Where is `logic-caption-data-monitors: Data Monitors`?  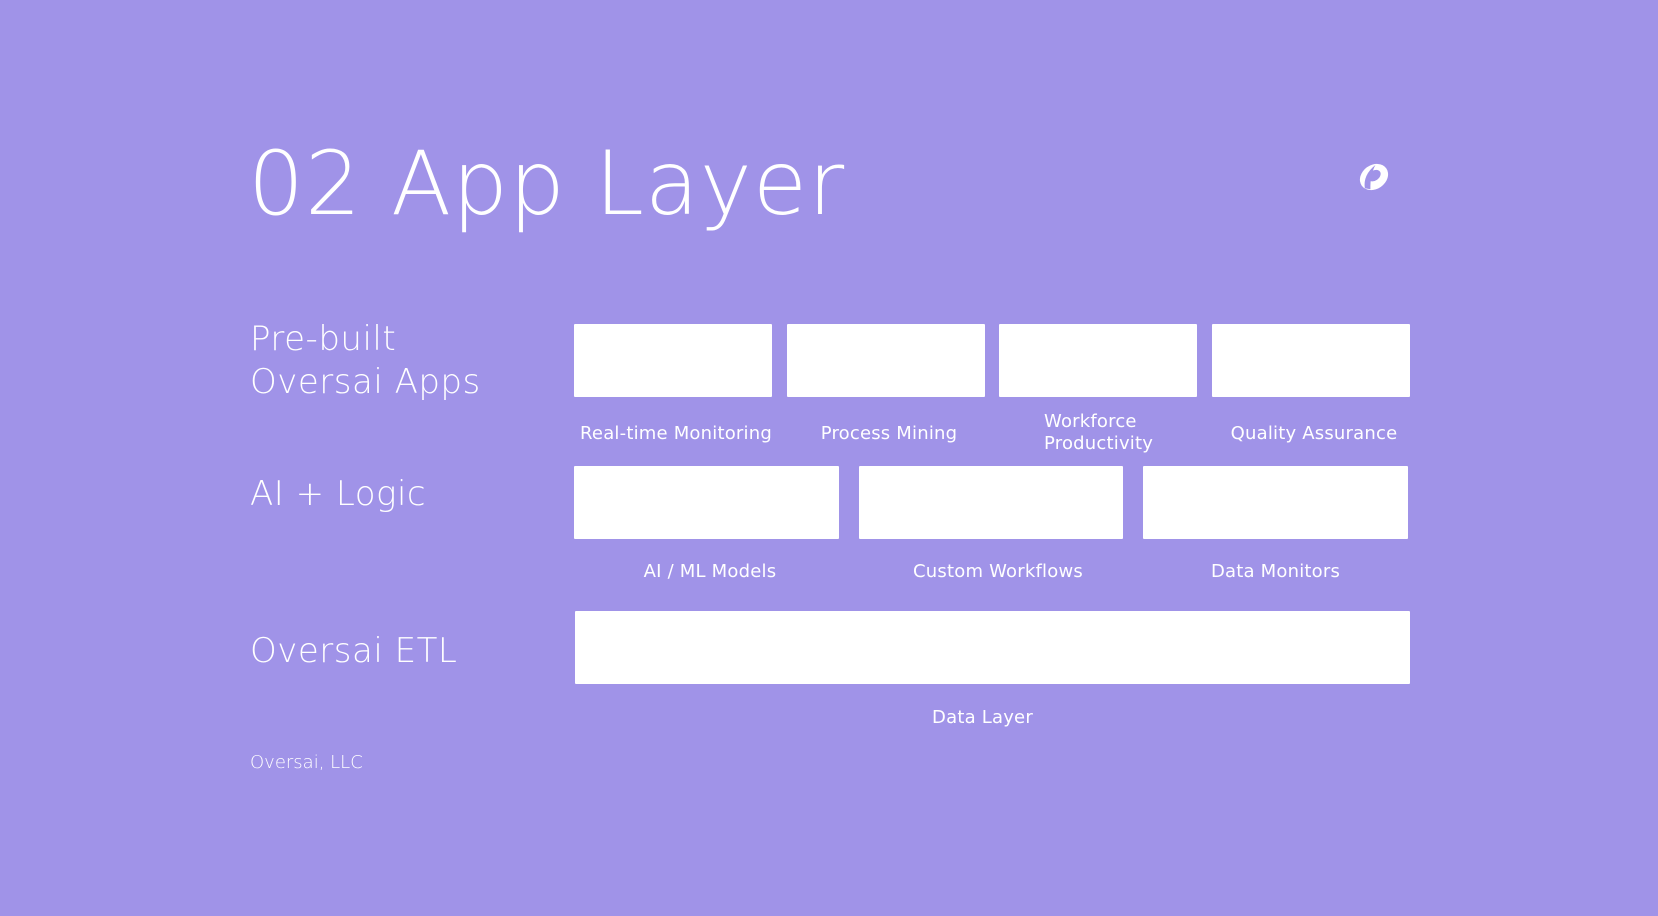
logic-caption-data-monitors: Data Monitors is located at coordinates (1275, 571).